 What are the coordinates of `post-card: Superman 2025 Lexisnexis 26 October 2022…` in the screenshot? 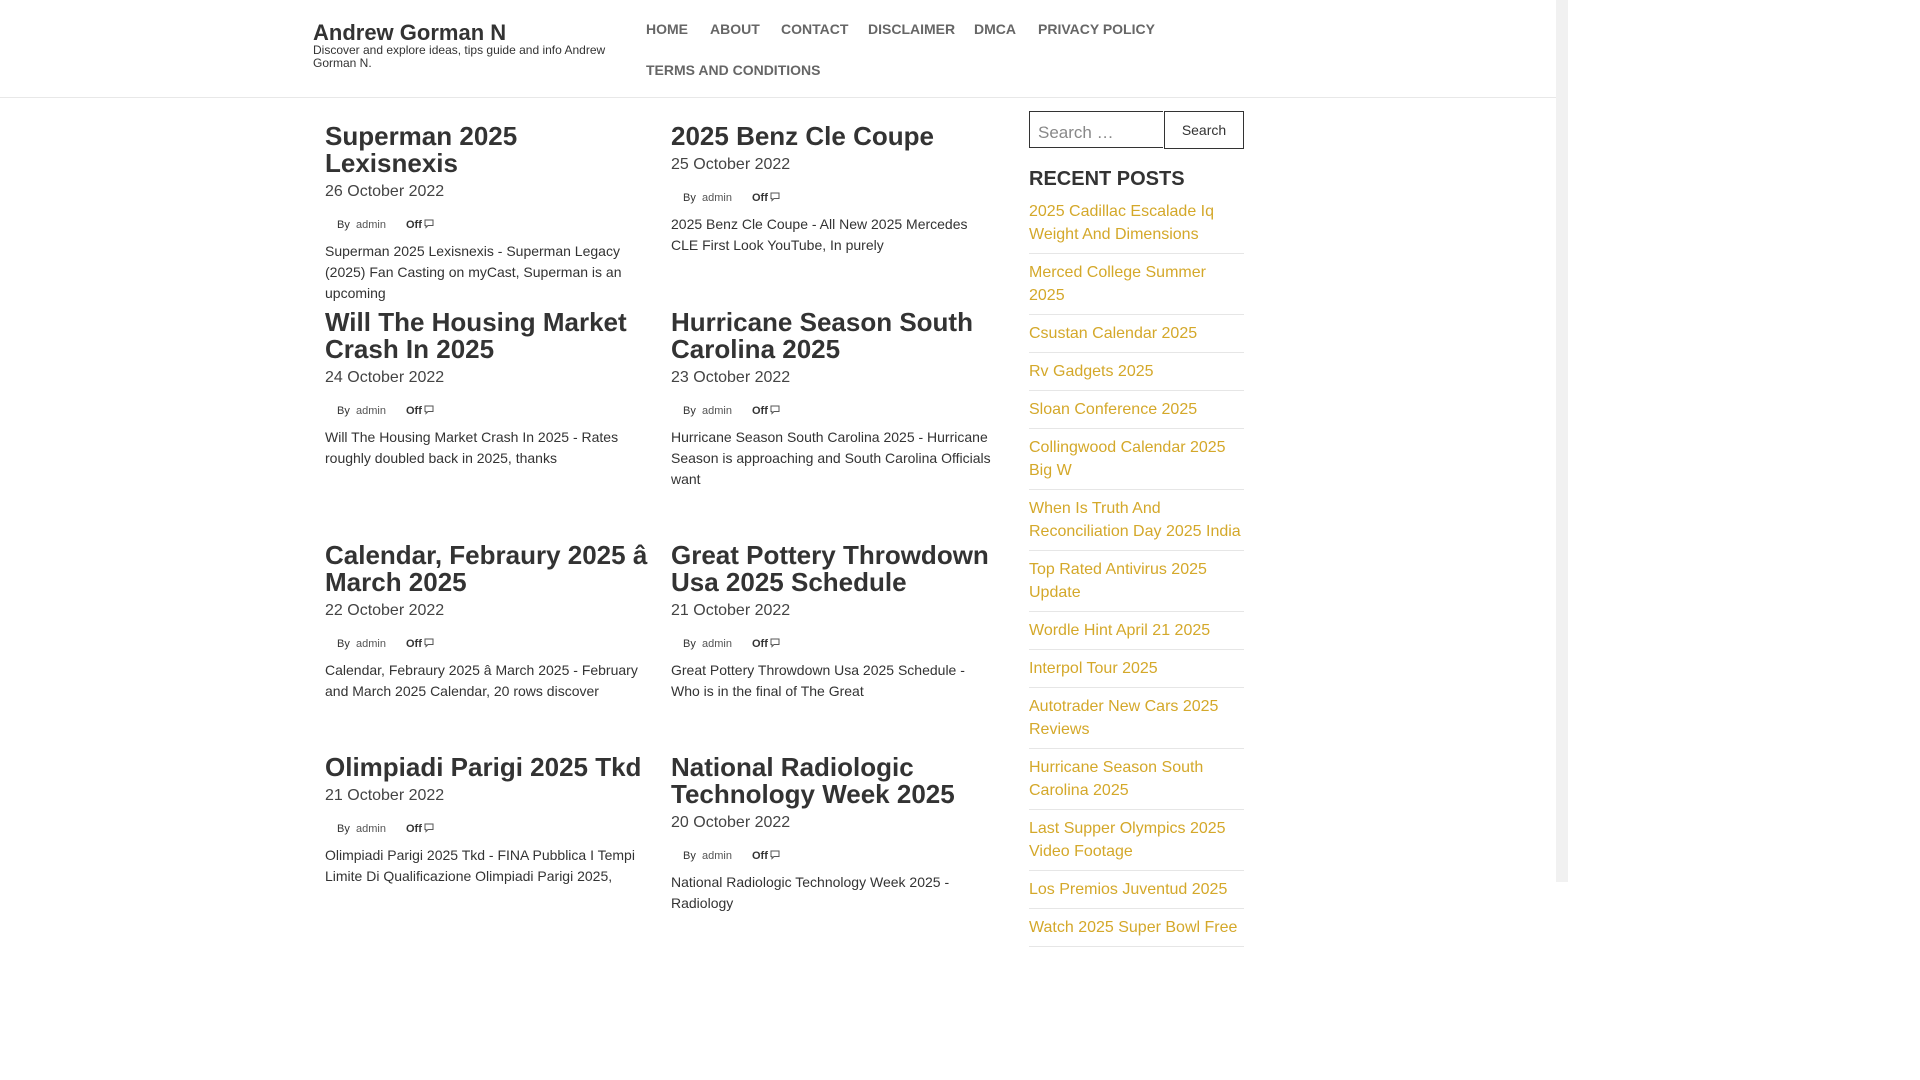 It's located at (488, 213).